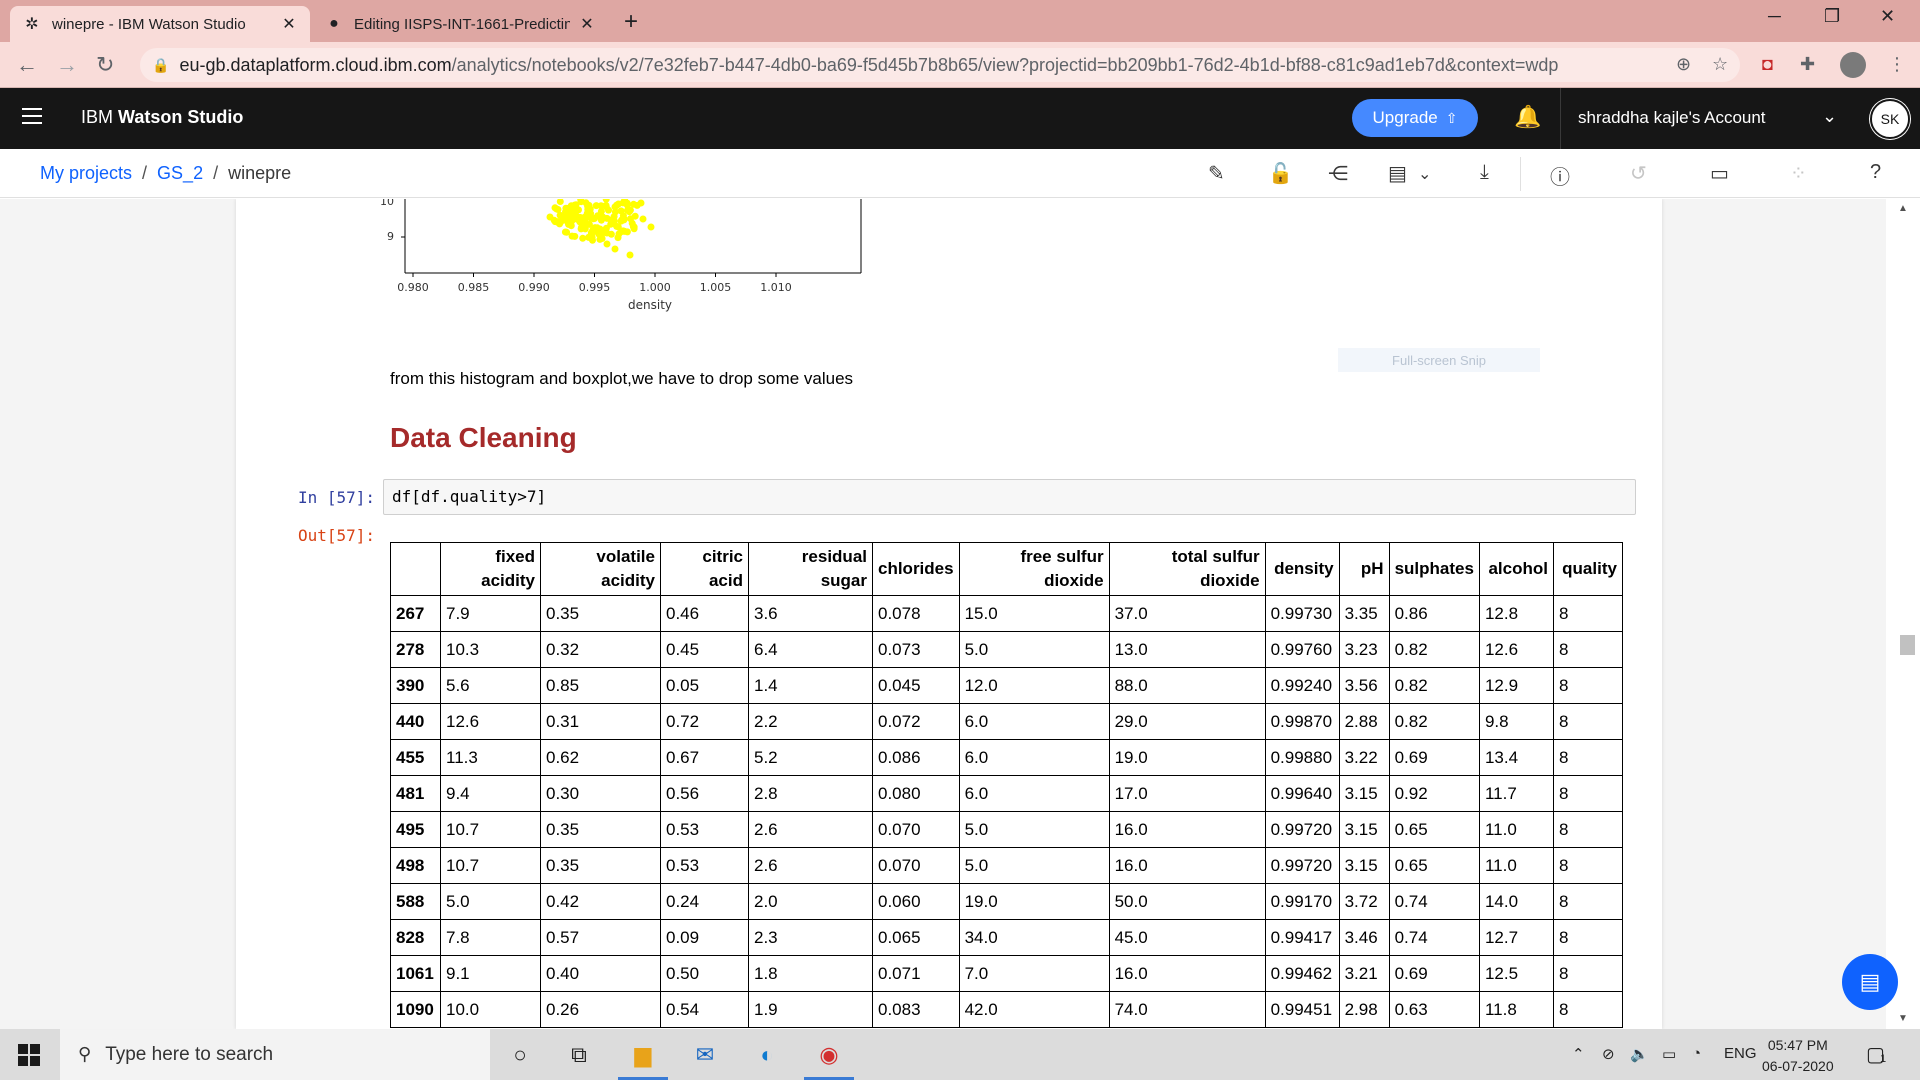 The width and height of the screenshot is (1920, 1080). I want to click on table-cell: 0.85, so click(600, 685).